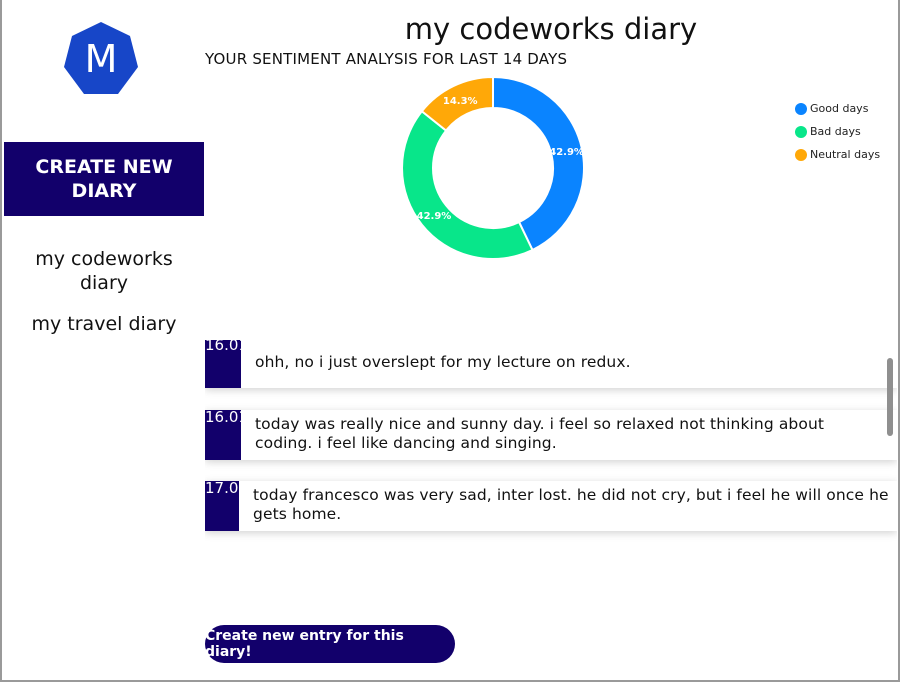  Describe the element at coordinates (538, 163) in the screenshot. I see `slice-good` at that location.